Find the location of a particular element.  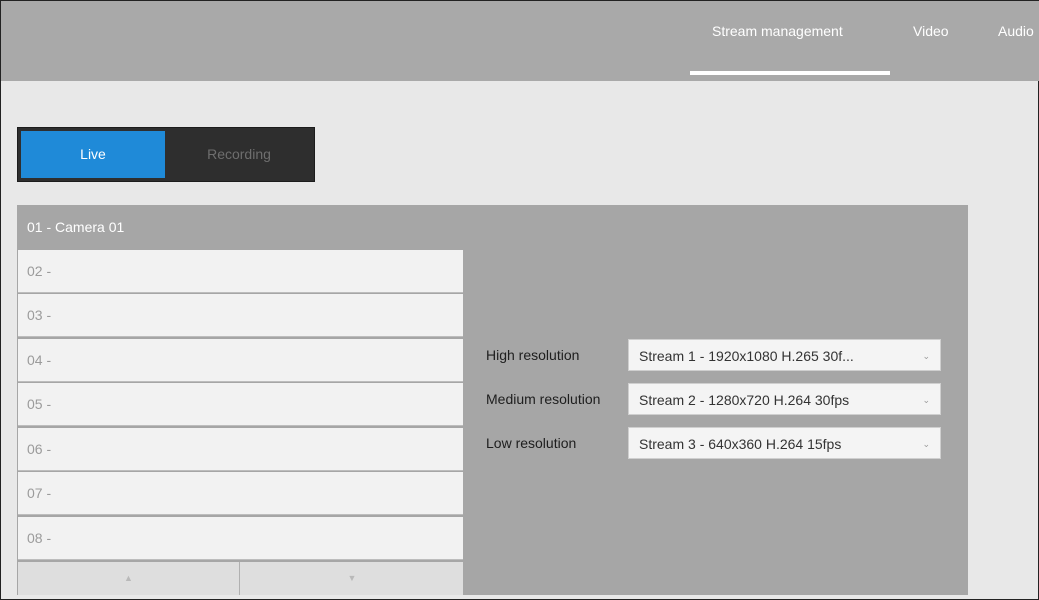

camera-list-item: 02 - is located at coordinates (240, 271).